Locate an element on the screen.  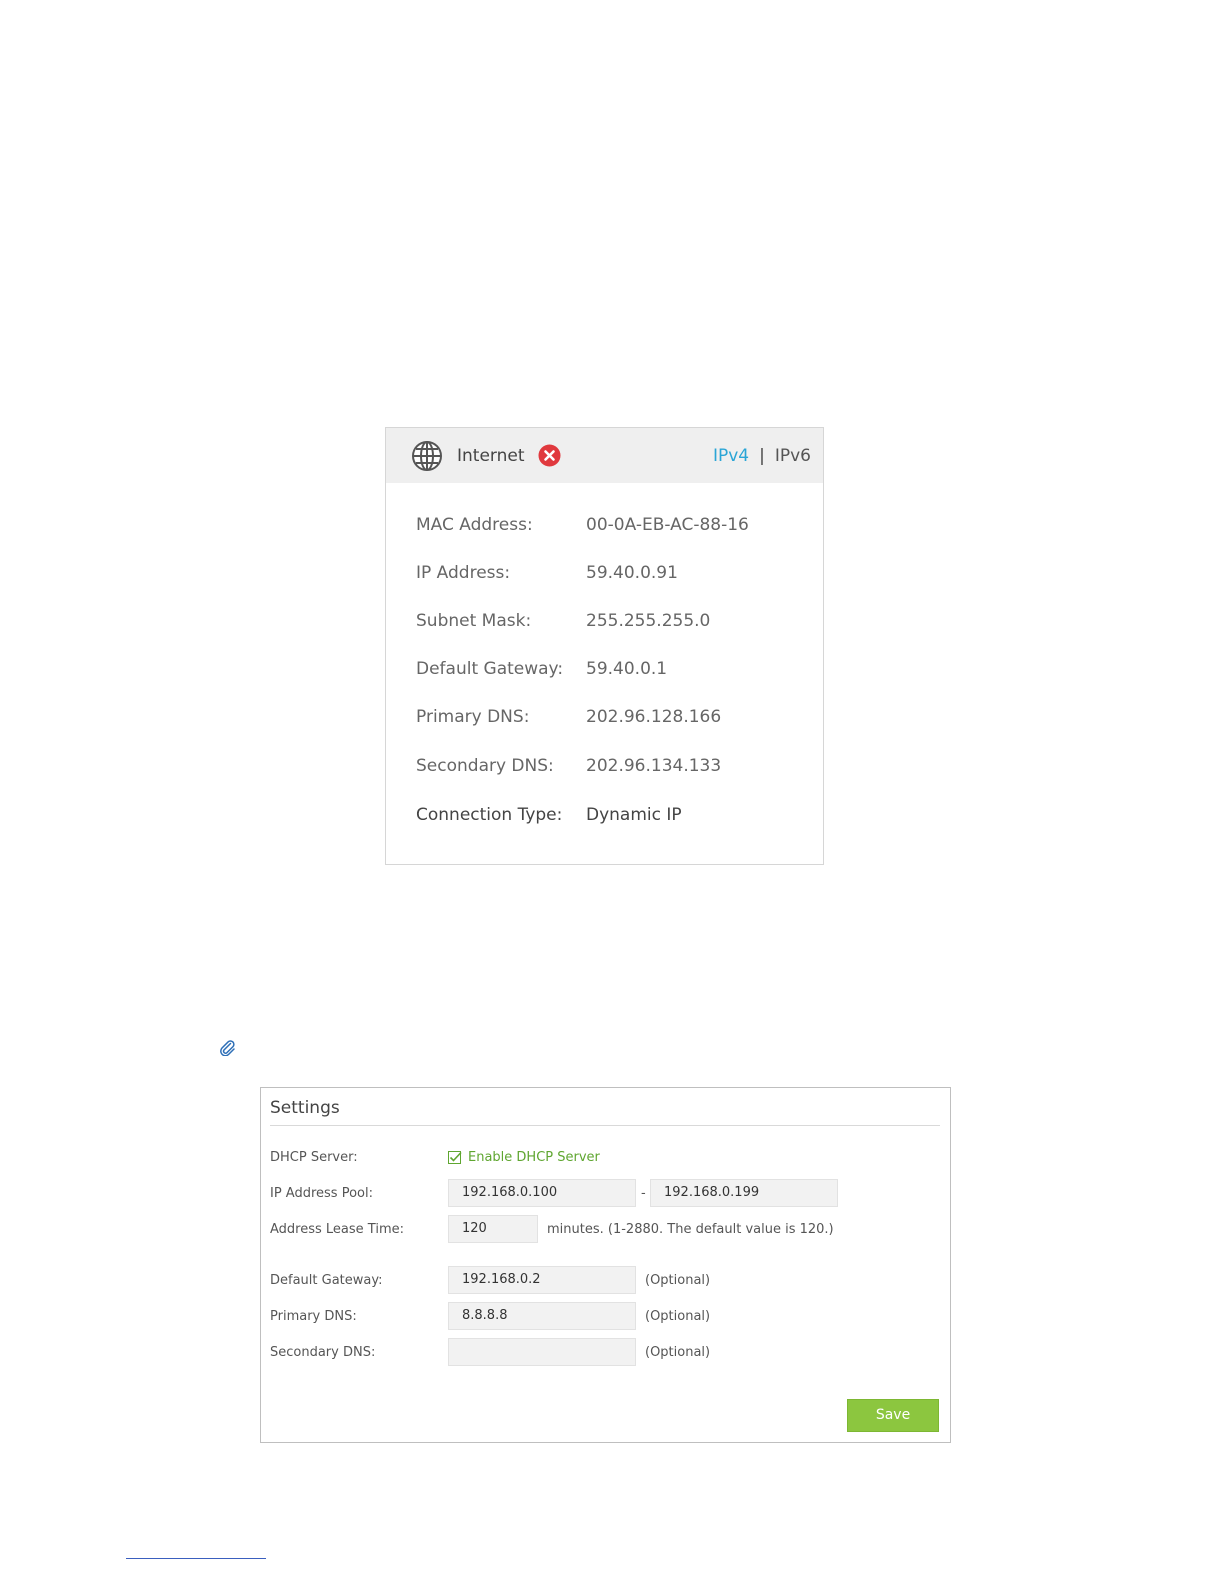
enable-dhcp-label: Enable DHCP Server is located at coordinates (534, 1157).